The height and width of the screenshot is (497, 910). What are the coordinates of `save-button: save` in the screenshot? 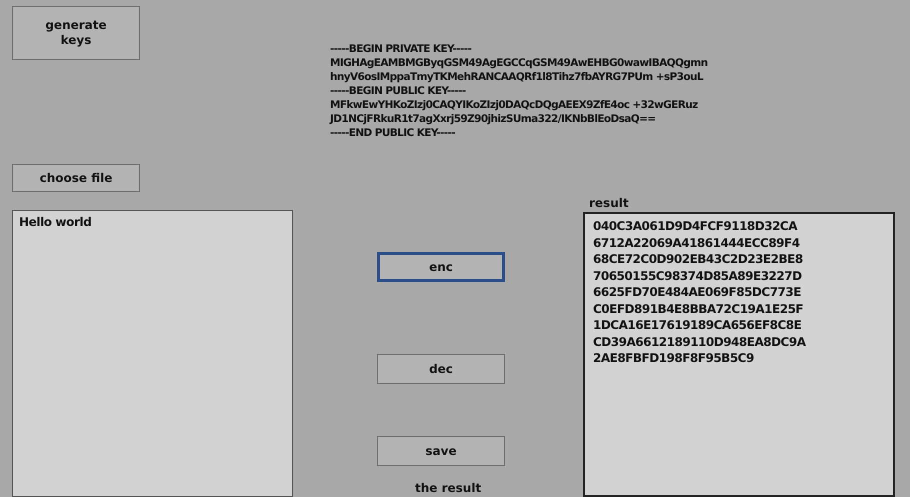 It's located at (441, 451).